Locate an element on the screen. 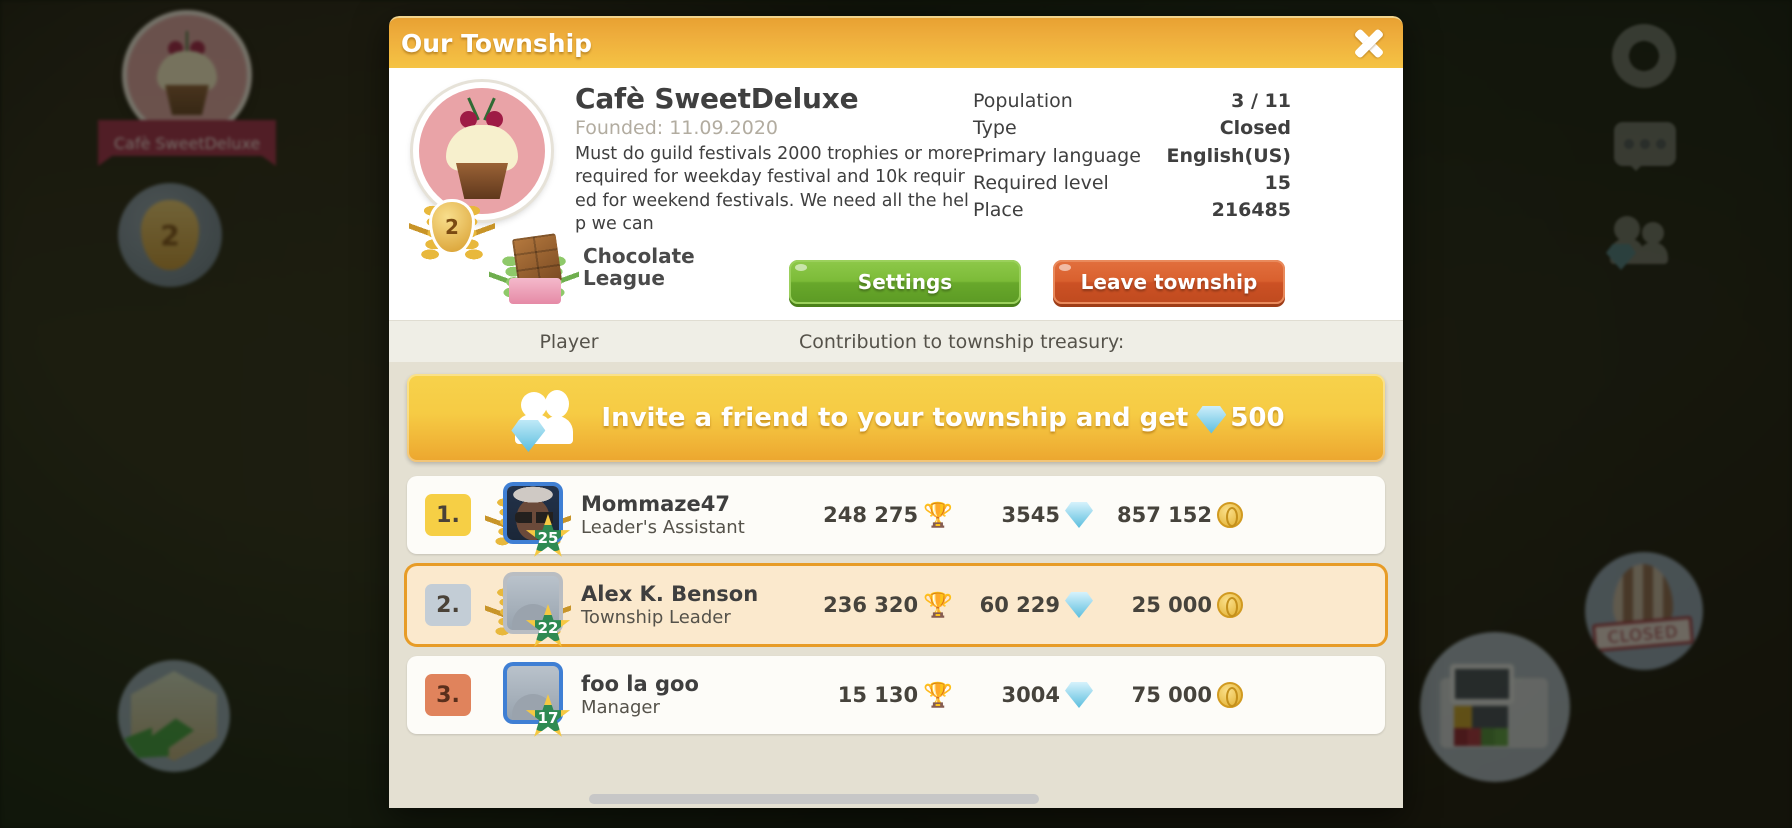 The height and width of the screenshot is (828, 1792). player-gems: 3004 is located at coordinates (1023, 695).